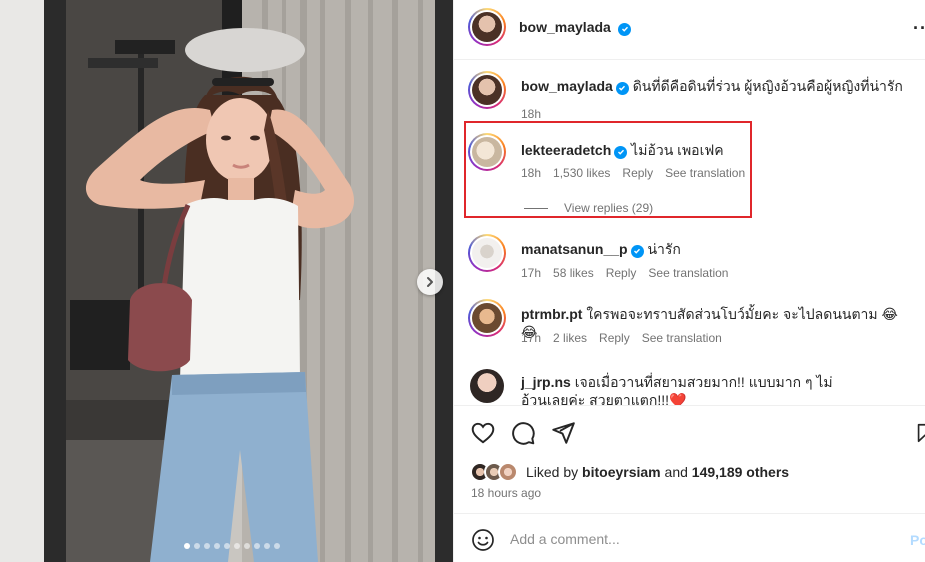  I want to click on comment-text: ไม่อ้วน เพอเฟค, so click(677, 150).